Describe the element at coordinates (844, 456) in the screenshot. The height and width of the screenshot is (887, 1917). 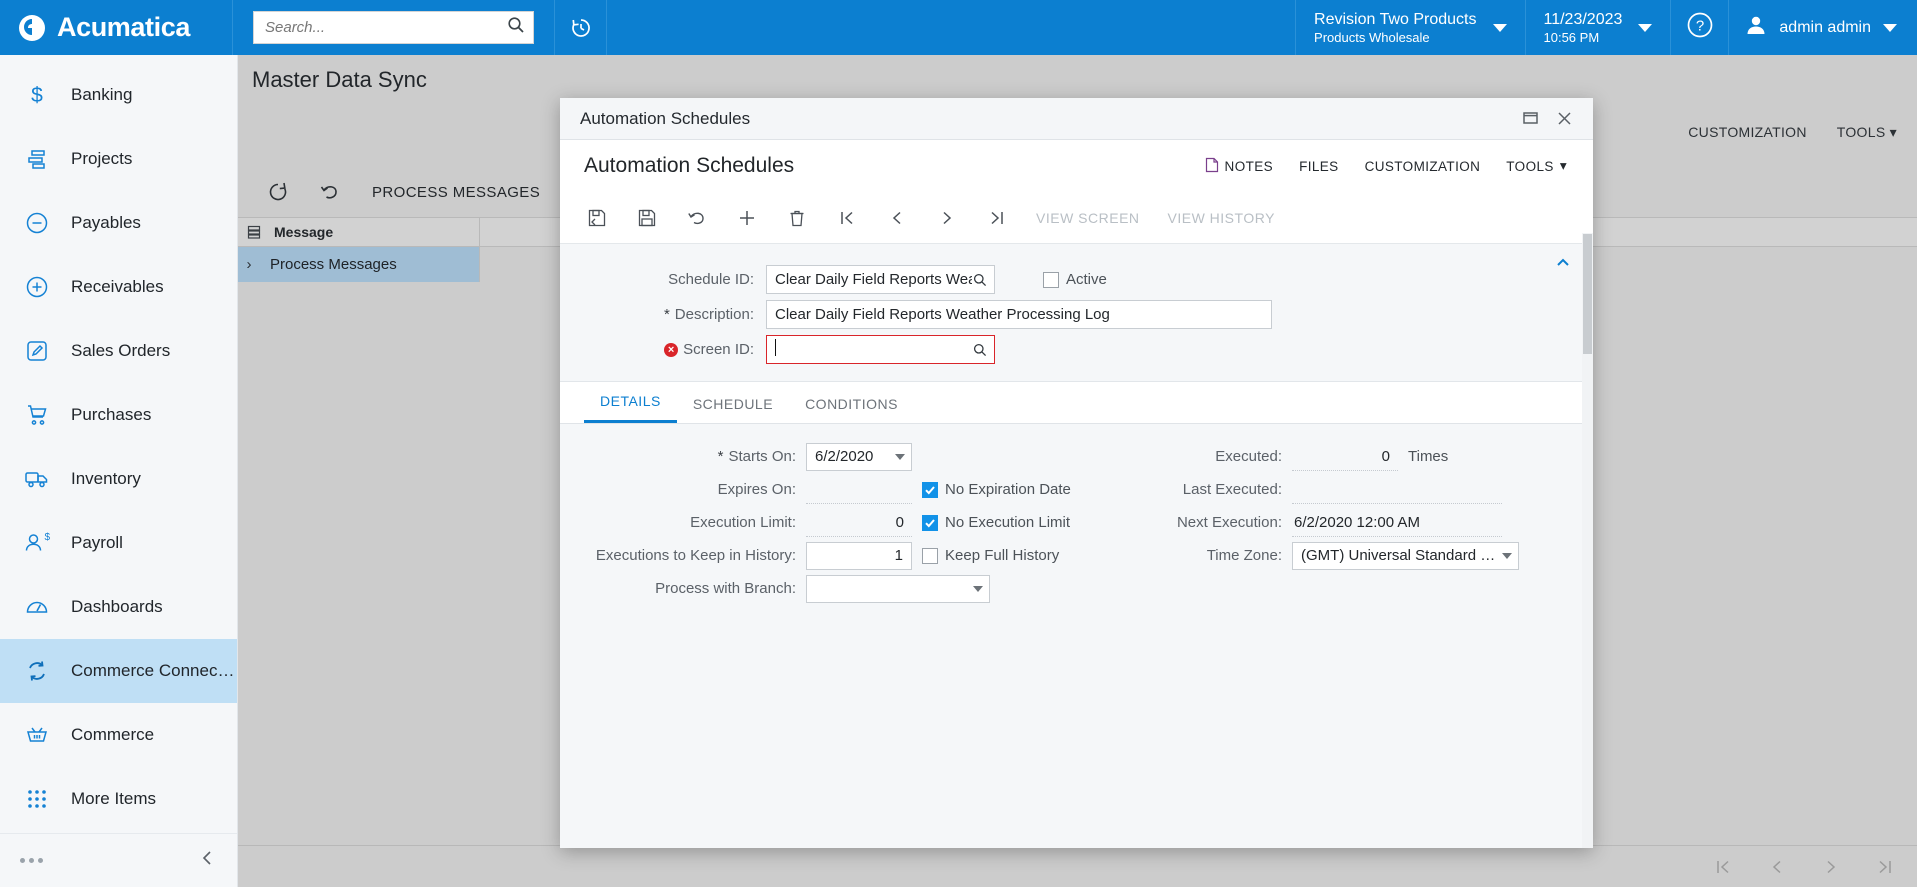
I see `starts-on-value: 6/2/2020` at that location.